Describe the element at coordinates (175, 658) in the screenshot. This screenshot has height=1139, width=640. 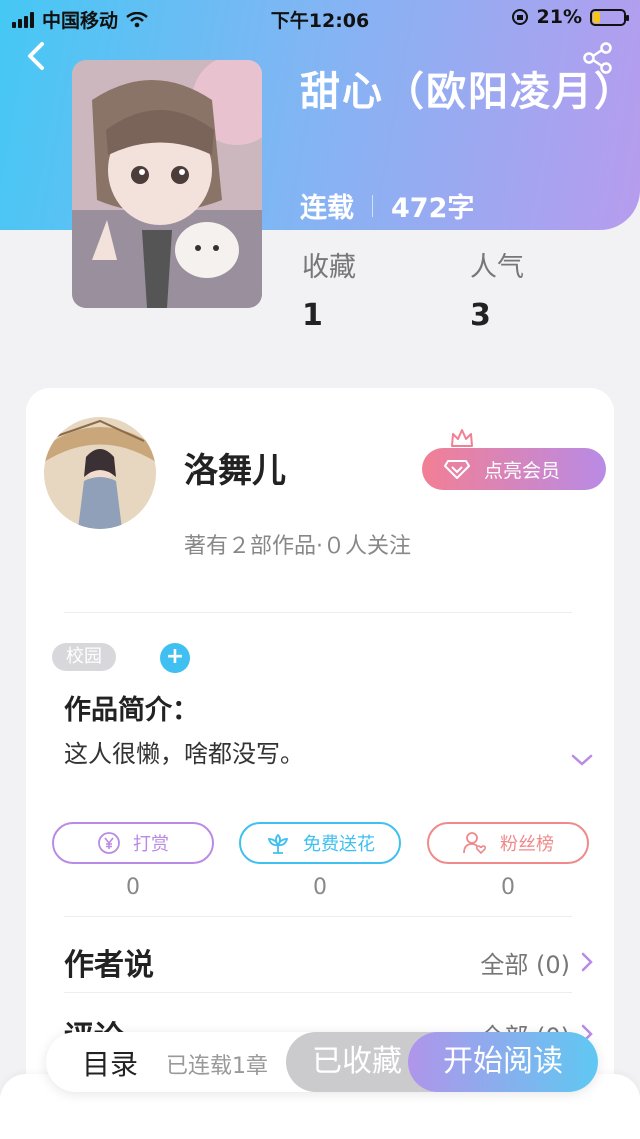
I see `add-tag-button: +` at that location.